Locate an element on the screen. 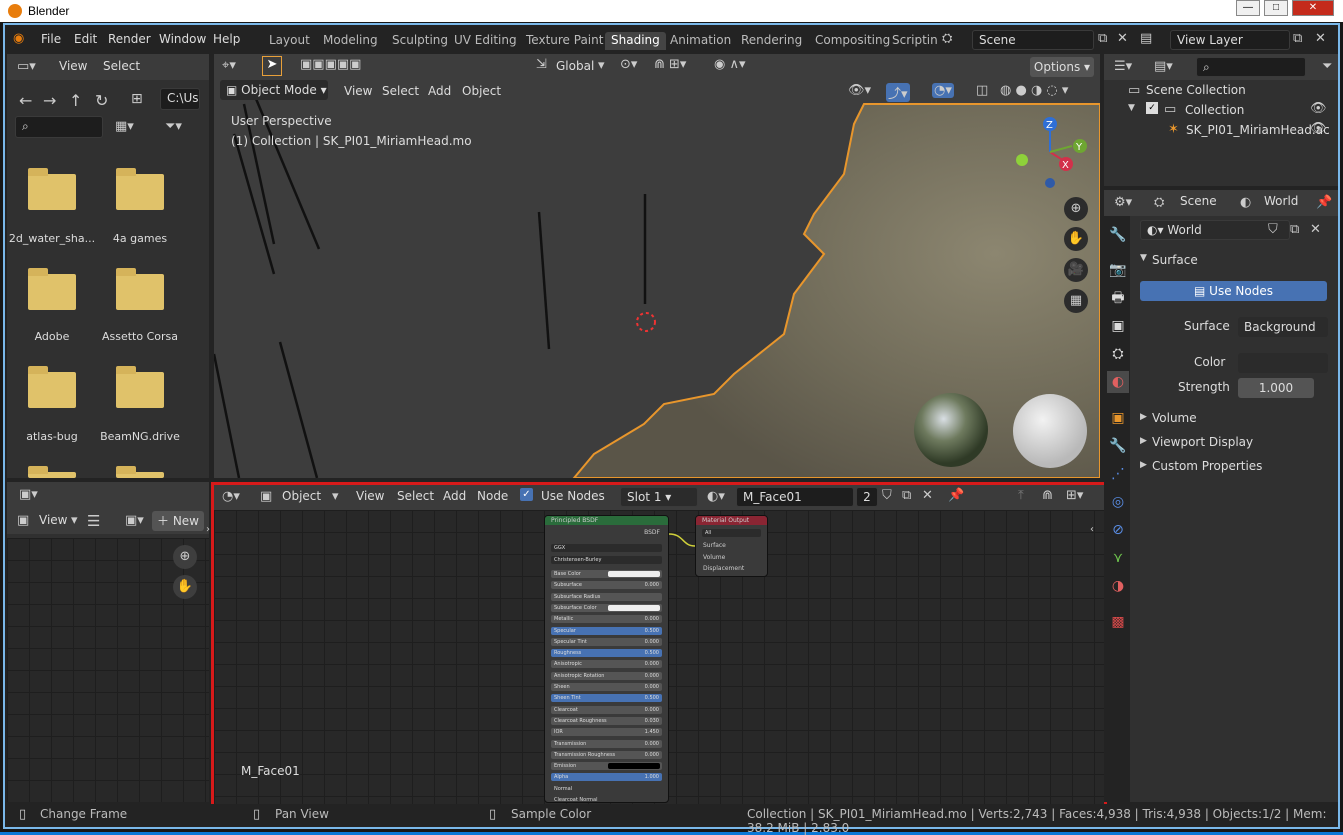 Image resolution: width=1343 pixels, height=835 pixels. surface-shader-field: Background is located at coordinates (1283, 327).